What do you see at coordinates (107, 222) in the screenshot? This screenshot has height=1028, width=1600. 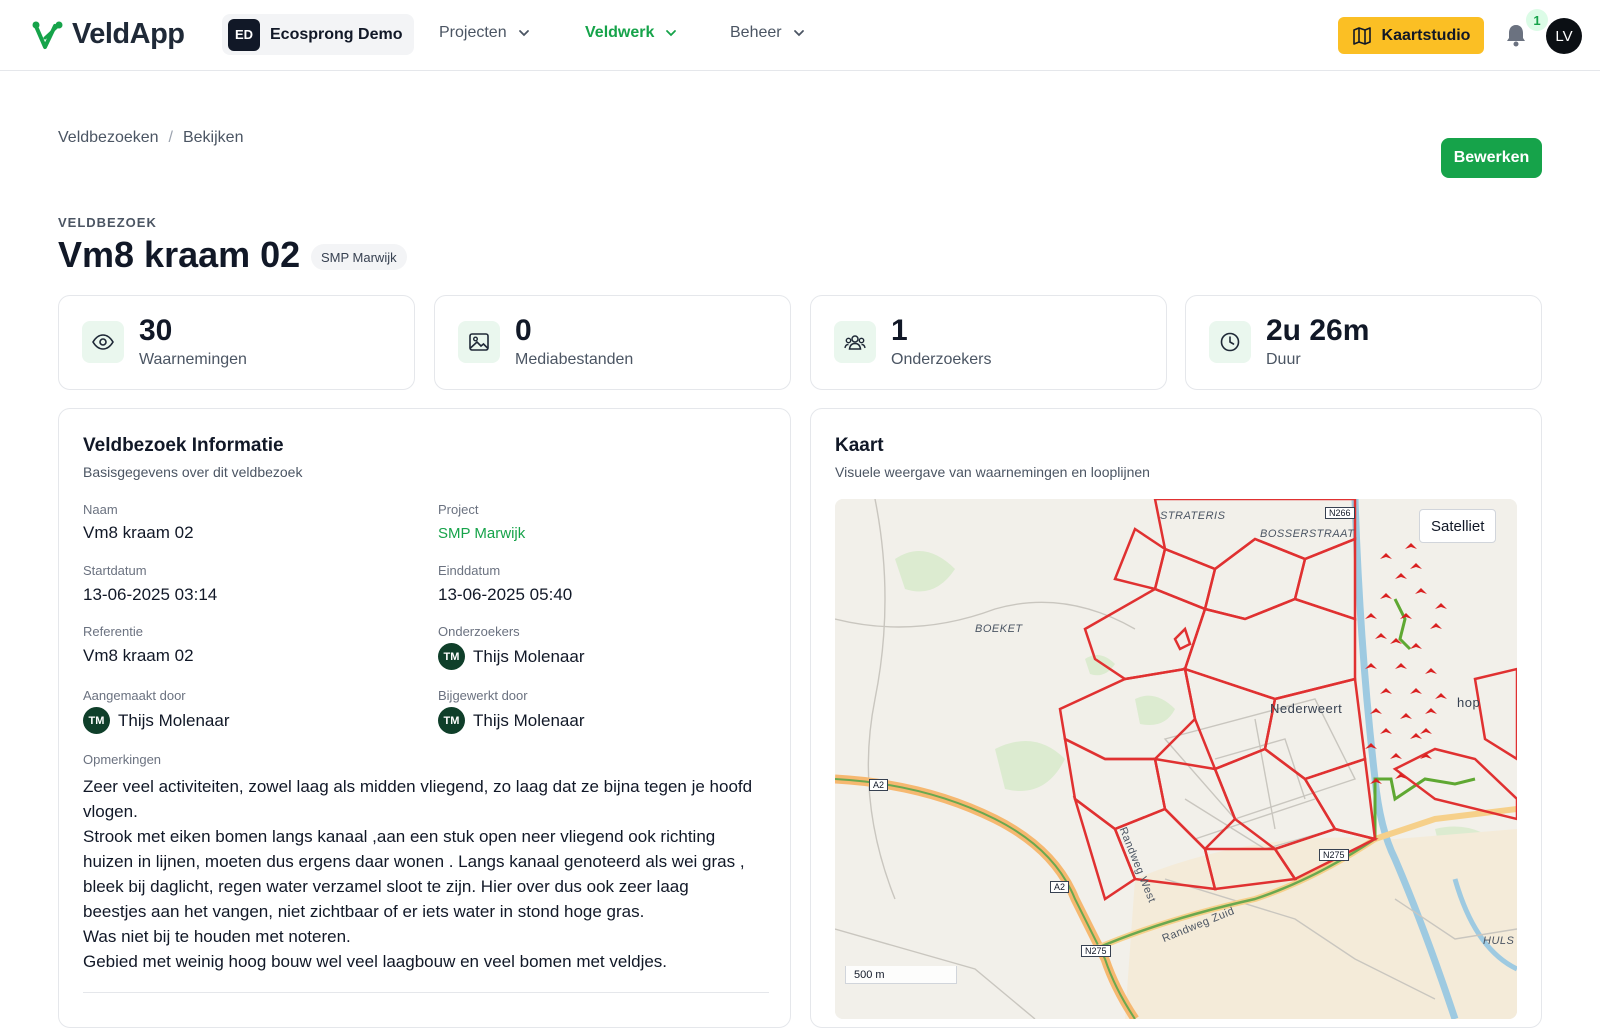 I see `page-kicker: VELDBEZOEK` at bounding box center [107, 222].